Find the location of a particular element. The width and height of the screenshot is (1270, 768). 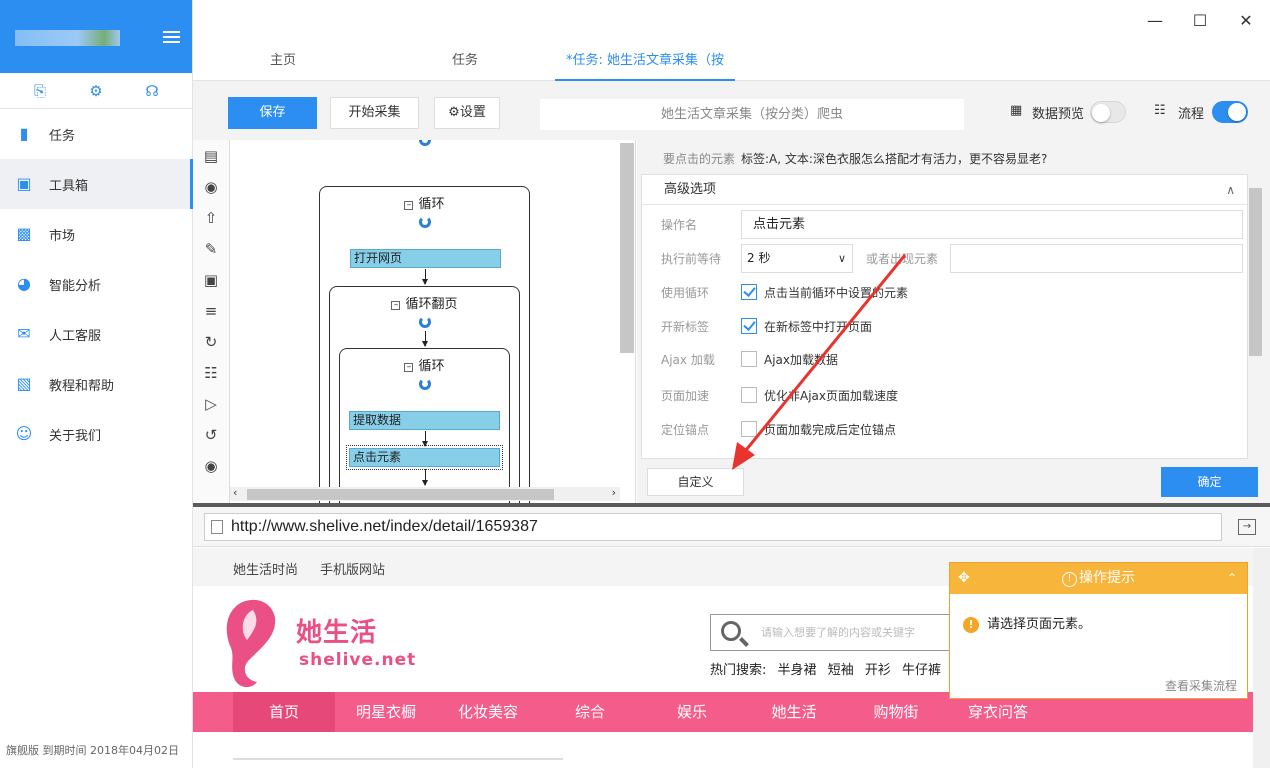

sidebar-item-support: ✉ 人工客服 is located at coordinates (96, 334).